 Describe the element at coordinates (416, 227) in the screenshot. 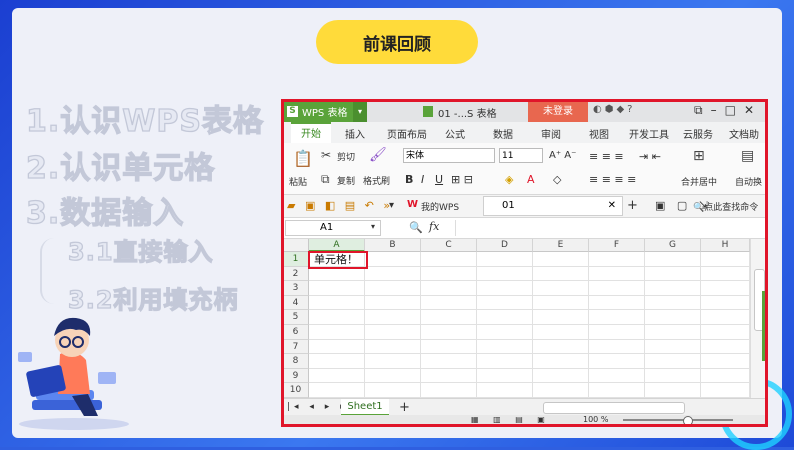

I see `zoom-formula-icon: 🔍` at that location.